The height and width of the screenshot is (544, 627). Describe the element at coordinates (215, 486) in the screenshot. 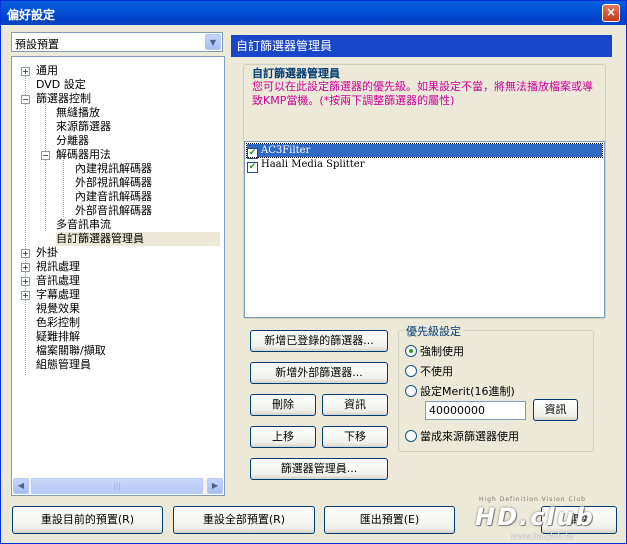

I see `scroll-right-icon: ▶` at that location.